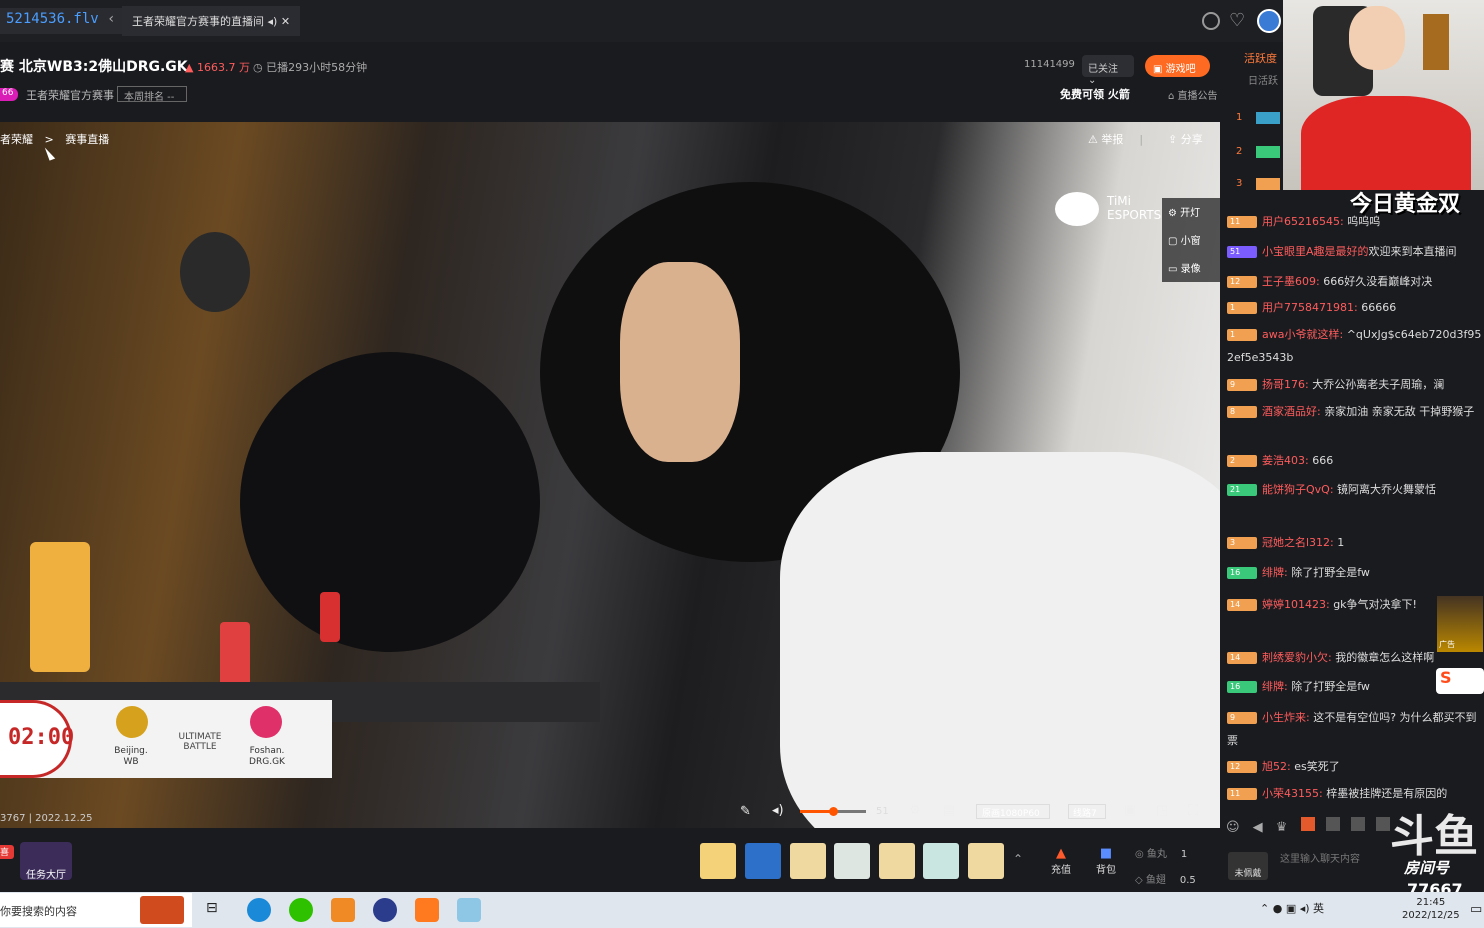 The height and width of the screenshot is (928, 1484). What do you see at coordinates (1260, 58) in the screenshot?
I see `rank-title: 活跃度` at bounding box center [1260, 58].